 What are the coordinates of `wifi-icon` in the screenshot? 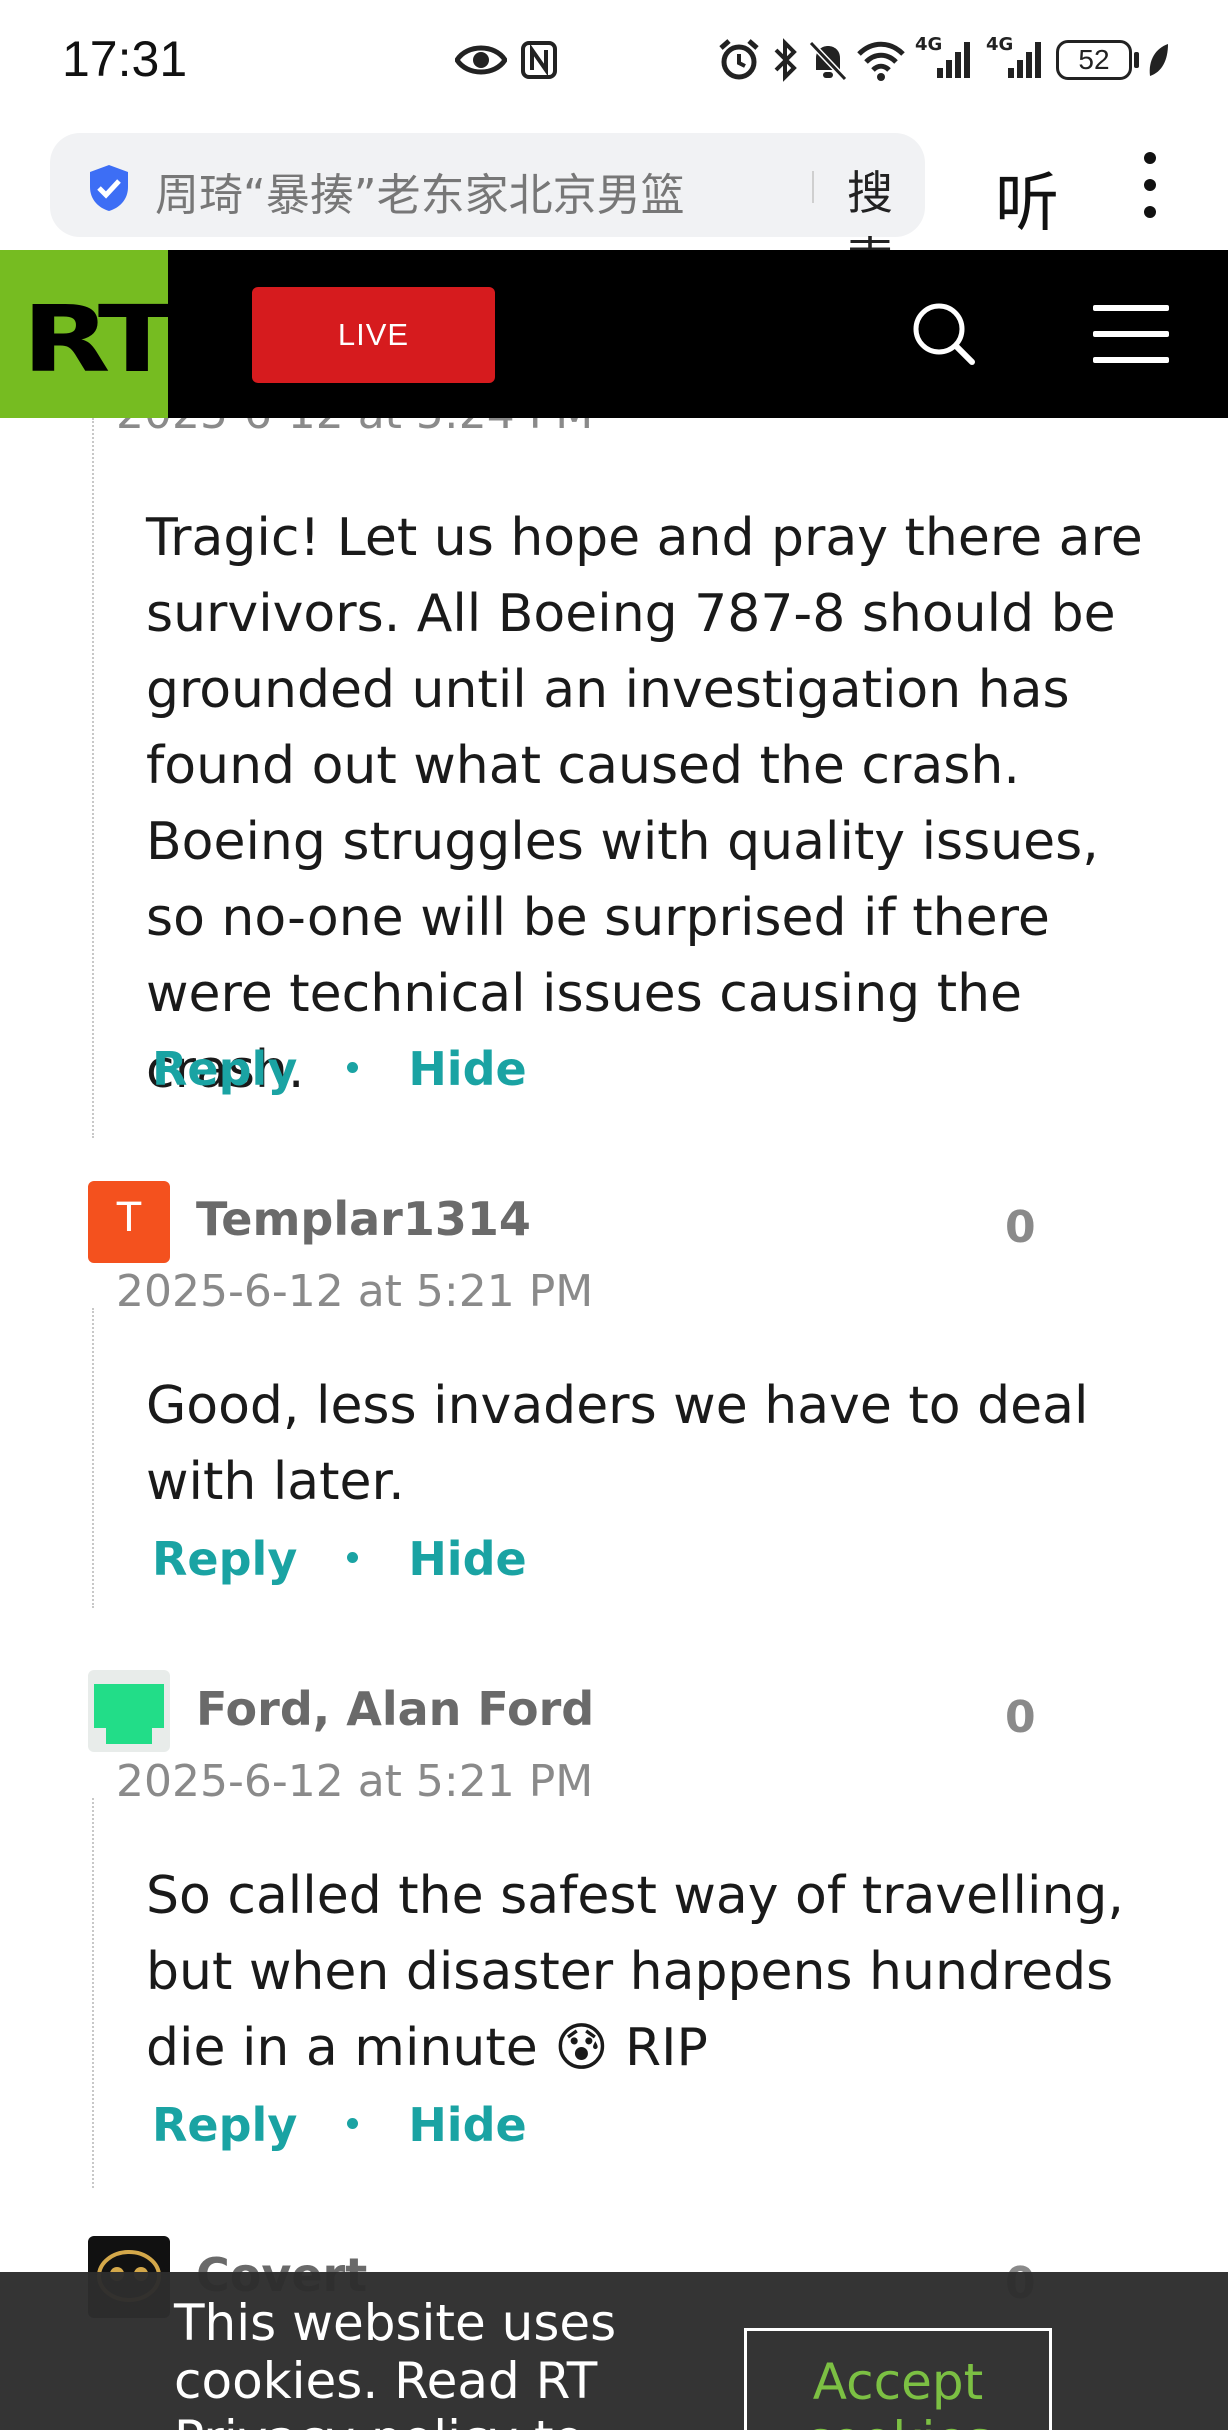 It's located at (881, 61).